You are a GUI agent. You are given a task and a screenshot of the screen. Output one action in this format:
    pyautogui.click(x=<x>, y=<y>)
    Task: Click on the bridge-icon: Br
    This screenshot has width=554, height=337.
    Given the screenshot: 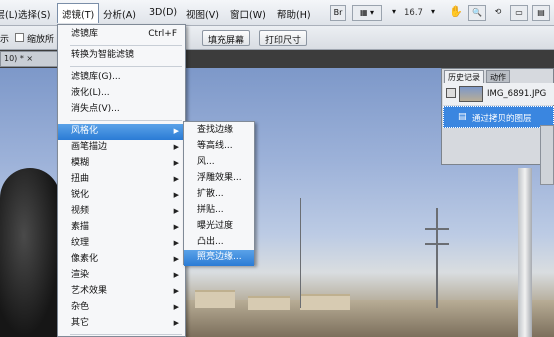 What is the action you would take?
    pyautogui.click(x=338, y=13)
    